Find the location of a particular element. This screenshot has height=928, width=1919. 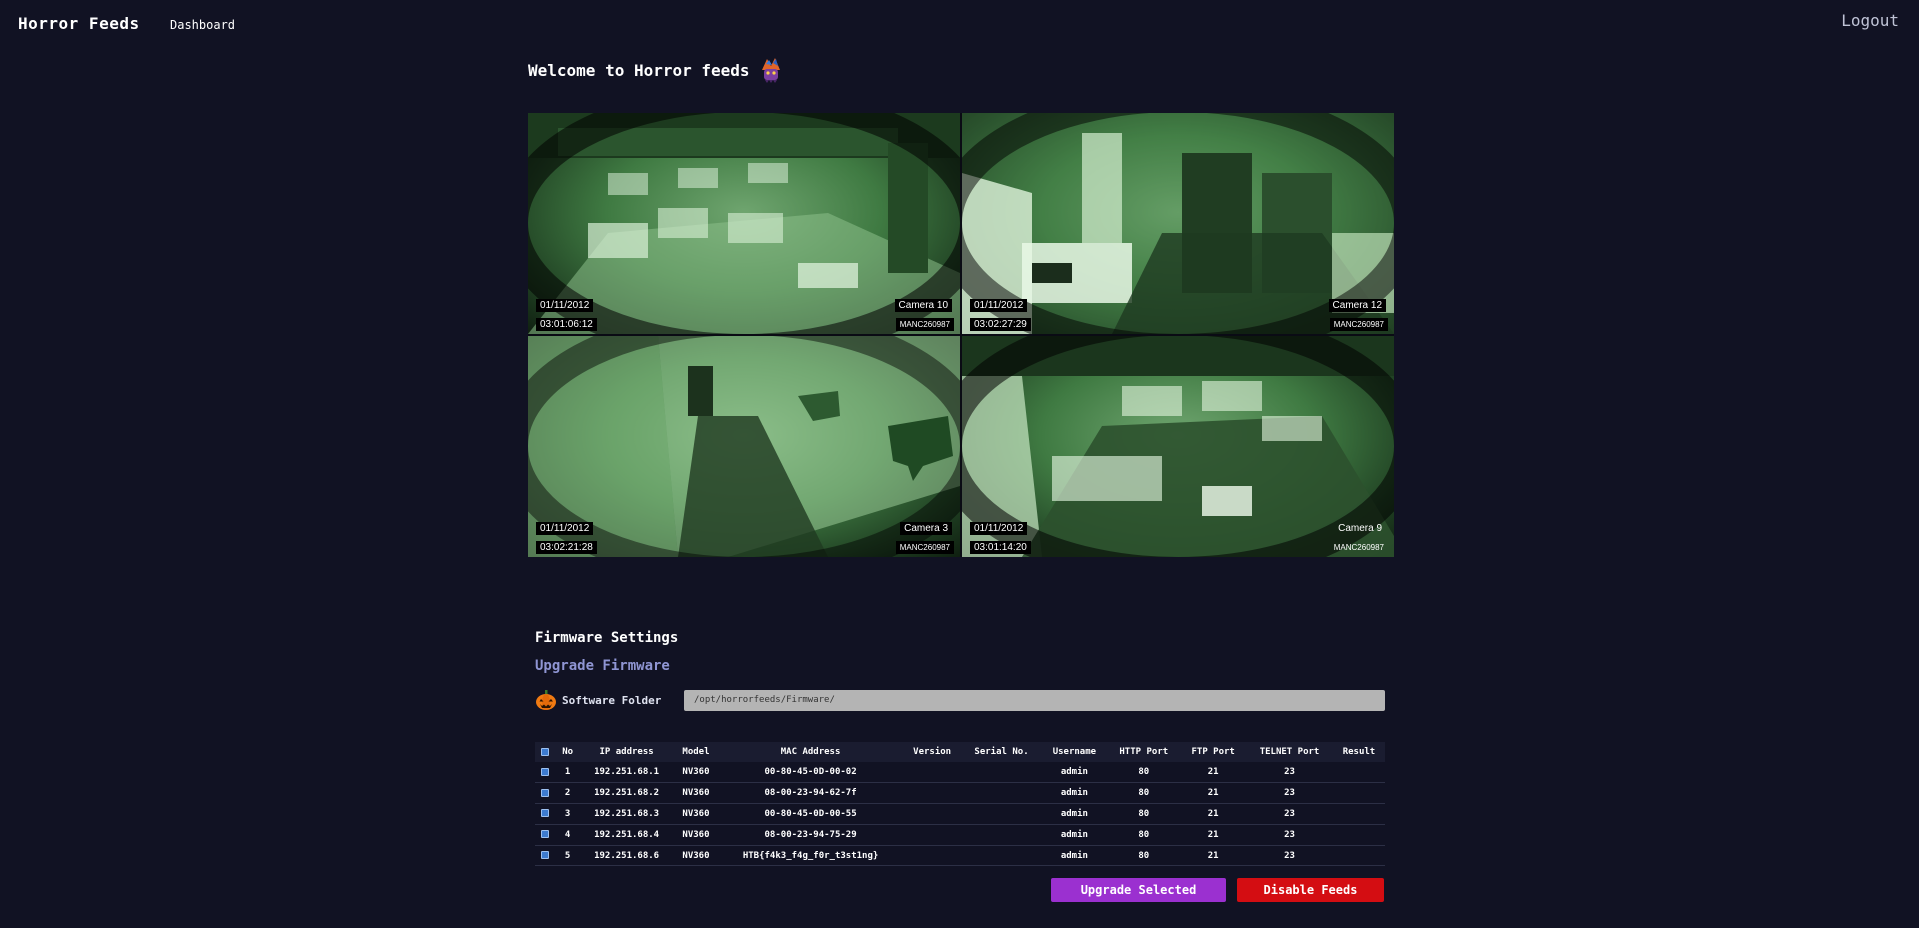

column-ip: IP address is located at coordinates (626, 752).